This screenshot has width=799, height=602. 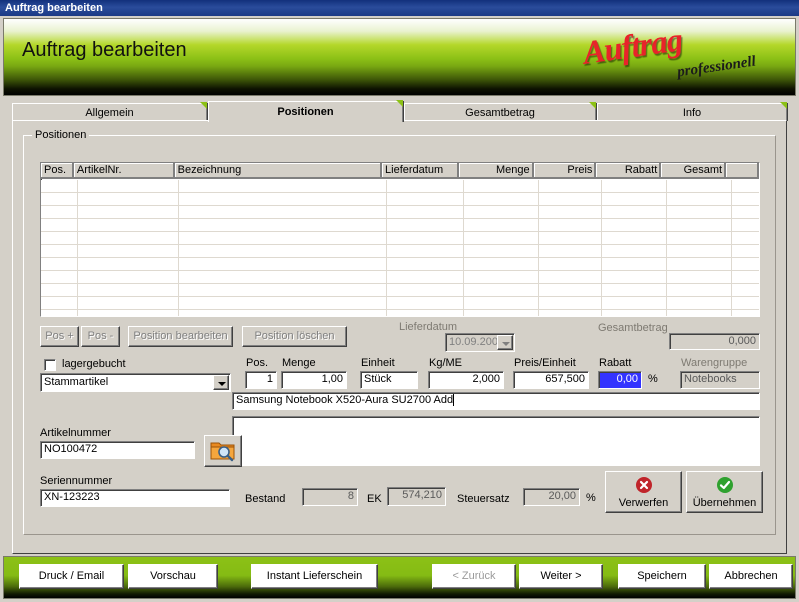 I want to click on menge-input: 1,00, so click(x=314, y=380).